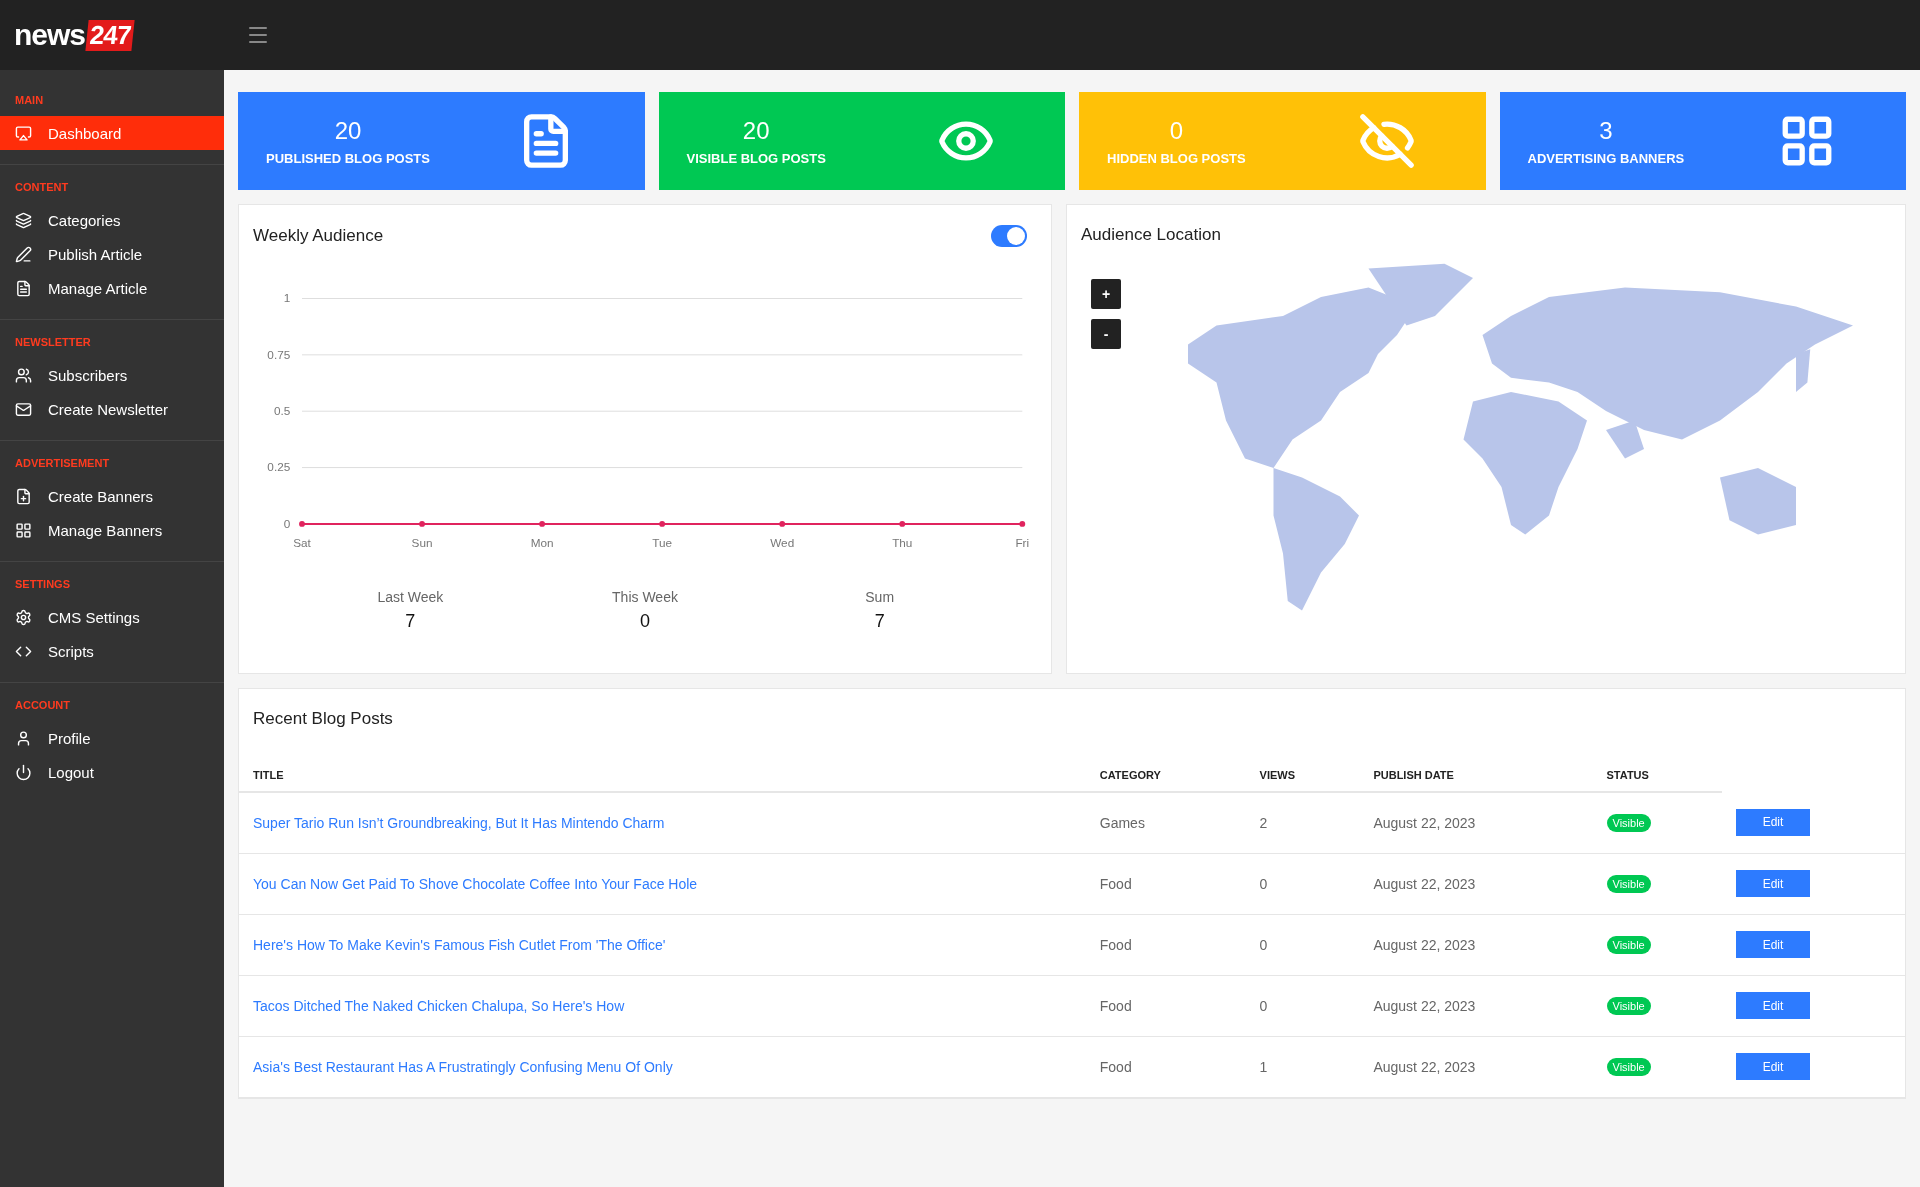  Describe the element at coordinates (29, 100) in the screenshot. I see `section-heading: MAIN` at that location.